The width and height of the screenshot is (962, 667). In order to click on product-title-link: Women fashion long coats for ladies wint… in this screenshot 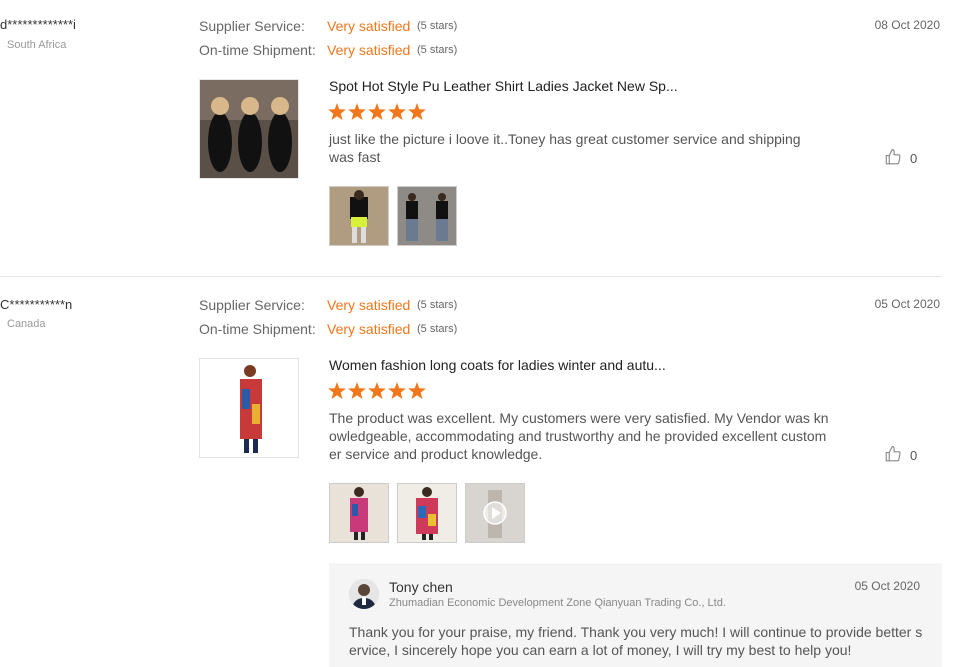, I will do `click(497, 365)`.